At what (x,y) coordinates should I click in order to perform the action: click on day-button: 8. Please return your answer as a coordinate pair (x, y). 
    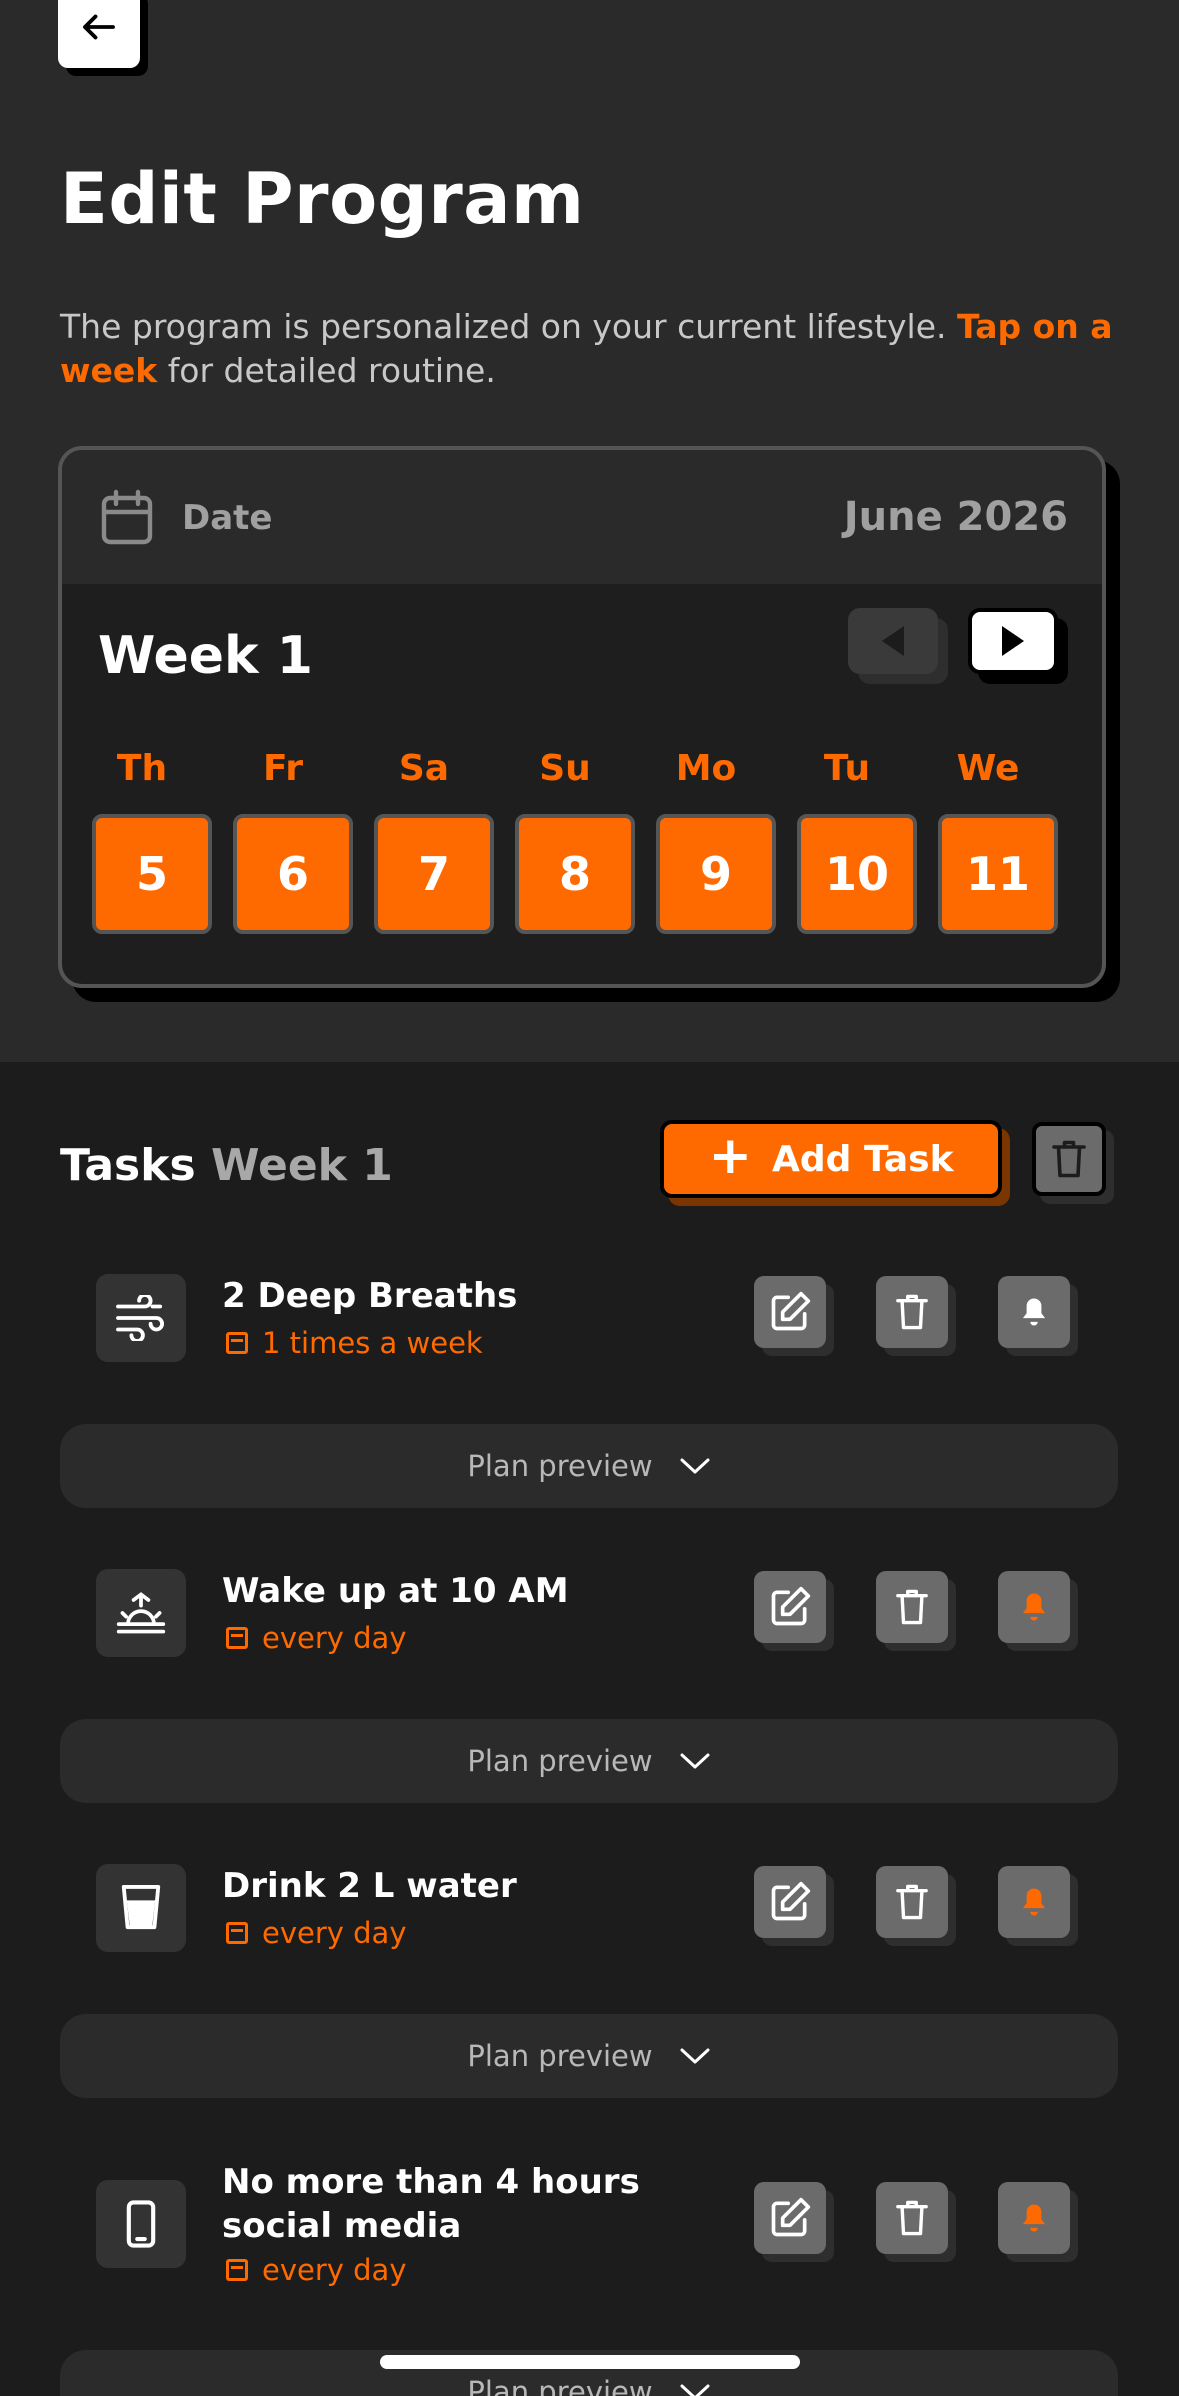
    Looking at the image, I should click on (575, 874).